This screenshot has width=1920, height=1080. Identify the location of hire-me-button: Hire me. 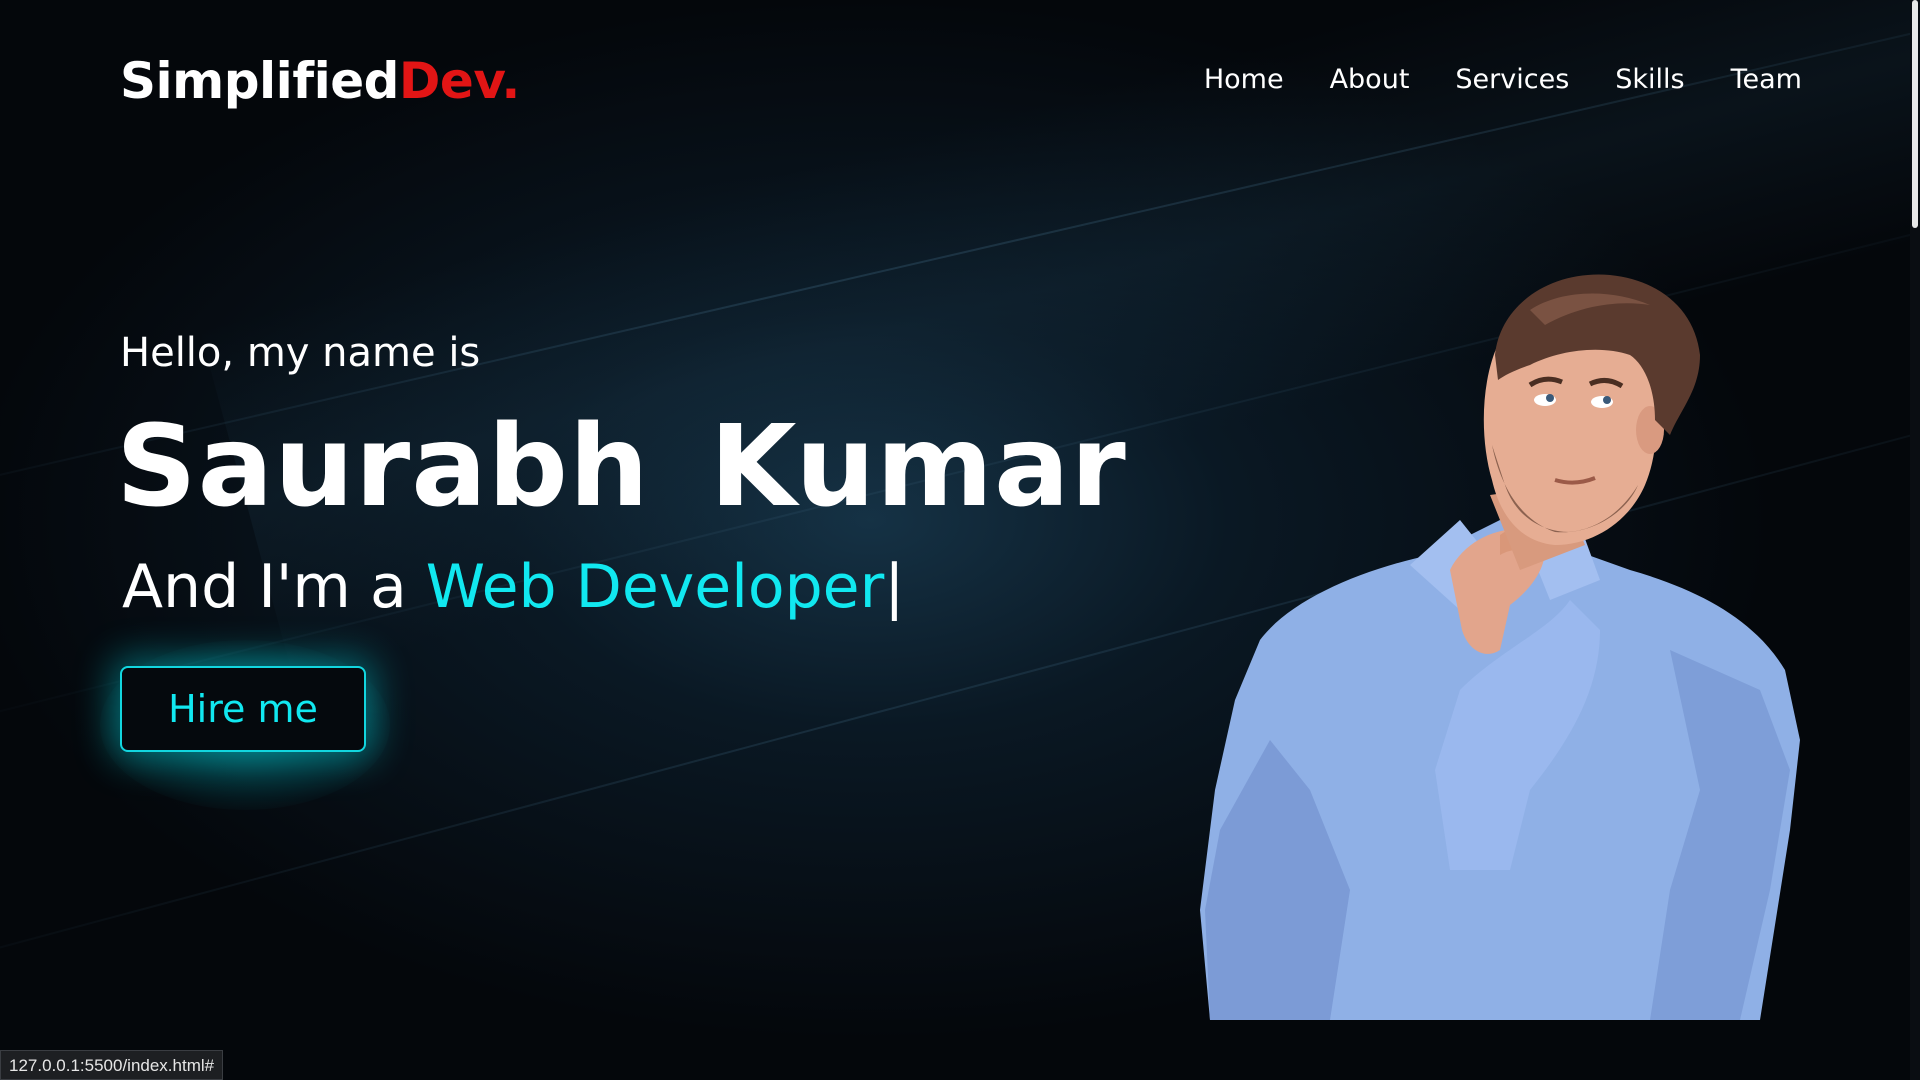
(243, 709).